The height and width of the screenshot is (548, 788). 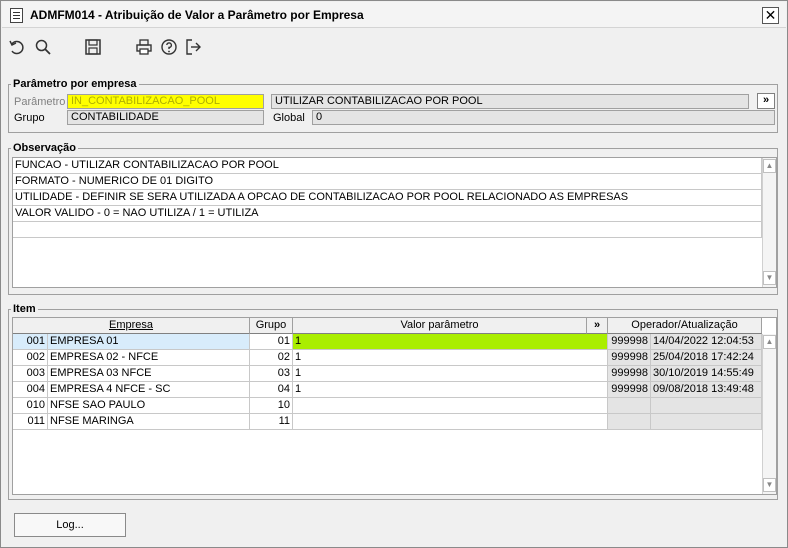 I want to click on cell-atualizacao: 25/04/2018 17:42:24, so click(x=706, y=358).